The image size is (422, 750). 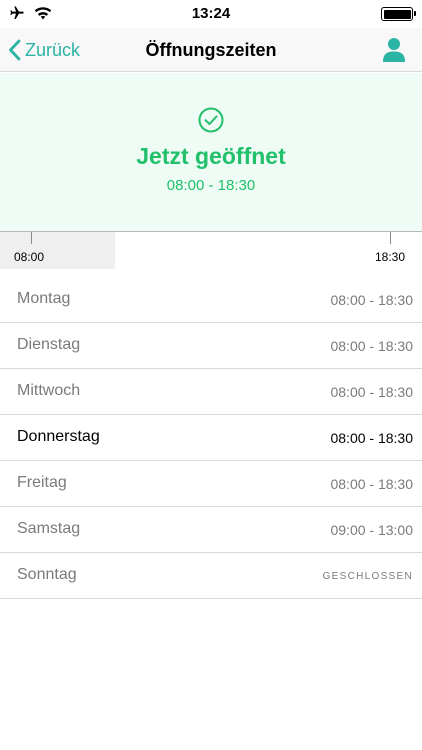 What do you see at coordinates (44, 298) in the screenshot?
I see `day-name: Montag` at bounding box center [44, 298].